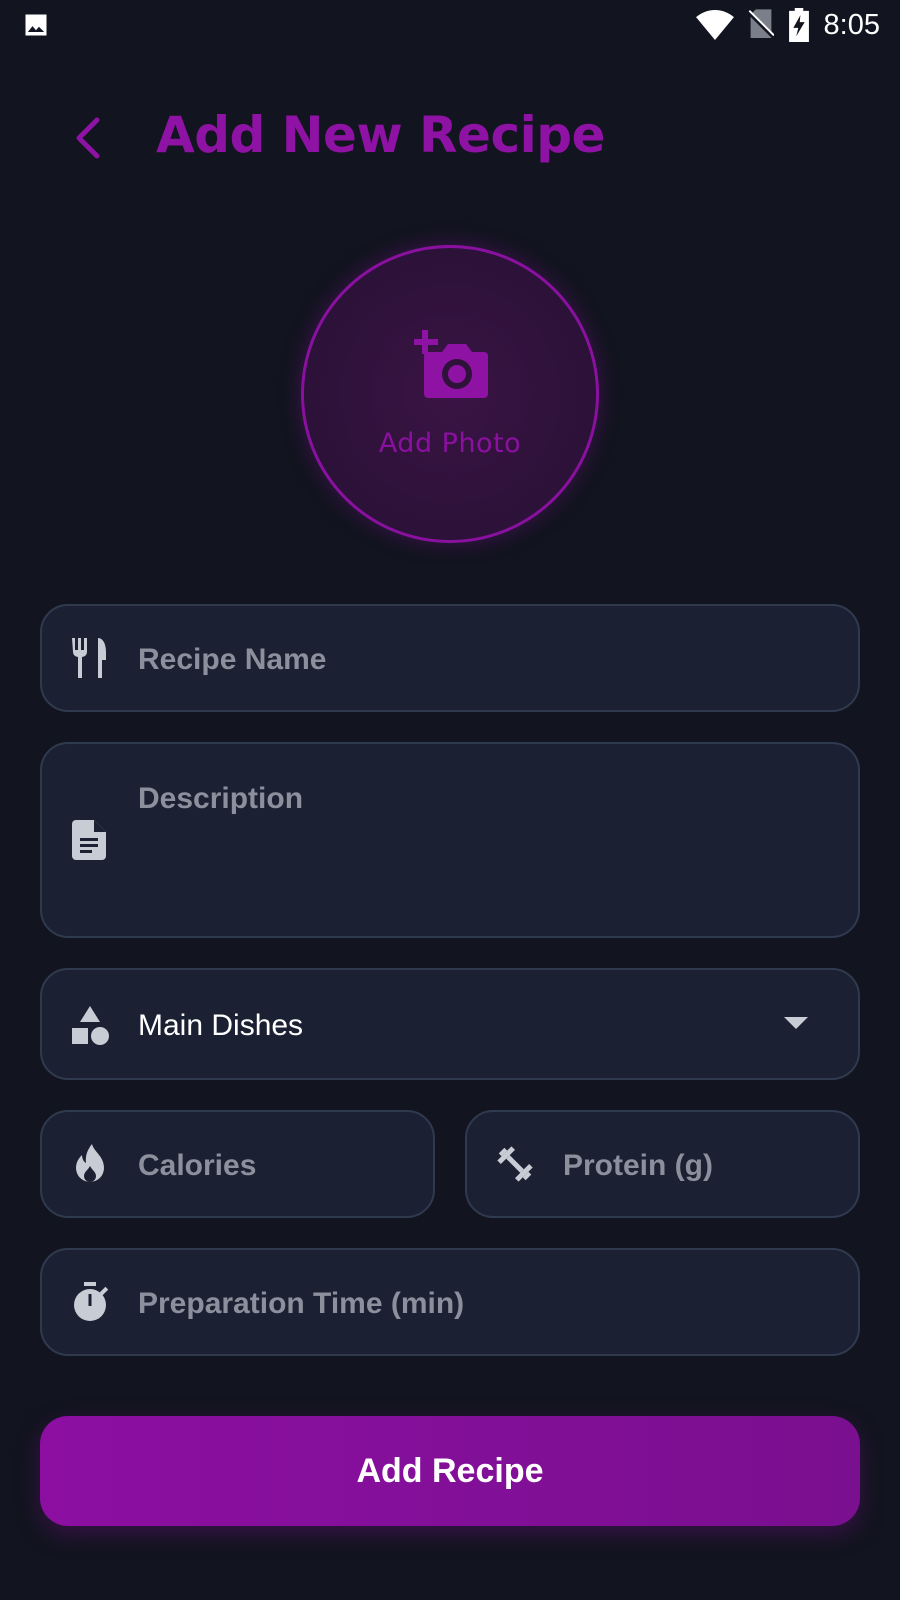 The width and height of the screenshot is (900, 1600). What do you see at coordinates (232, 659) in the screenshot?
I see `recipe-name-placeholder: Recipe Name` at bounding box center [232, 659].